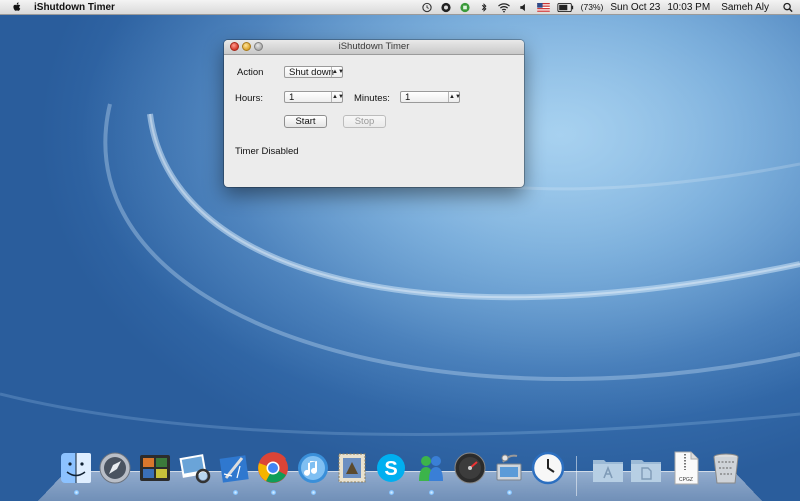  What do you see at coordinates (313, 468) in the screenshot?
I see `itunes-icon` at bounding box center [313, 468].